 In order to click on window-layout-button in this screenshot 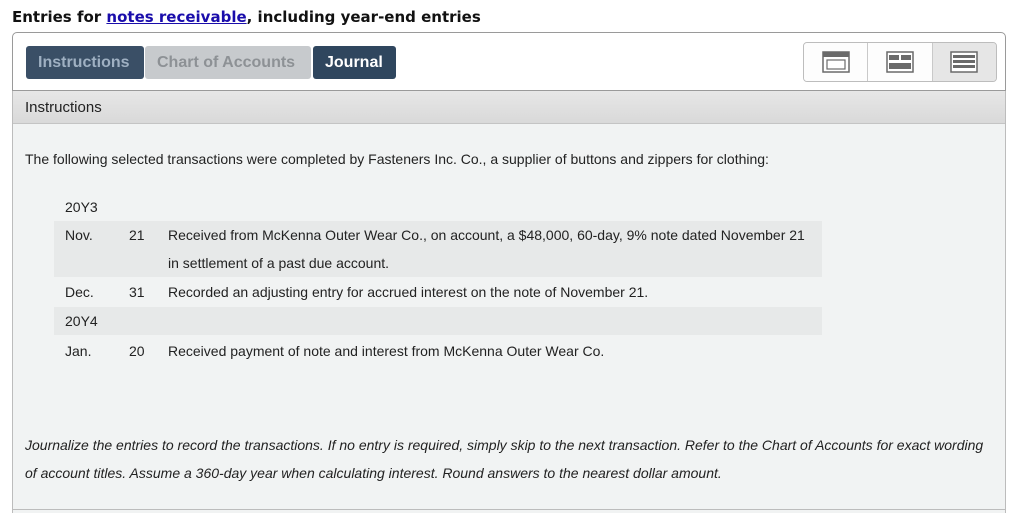, I will do `click(836, 62)`.